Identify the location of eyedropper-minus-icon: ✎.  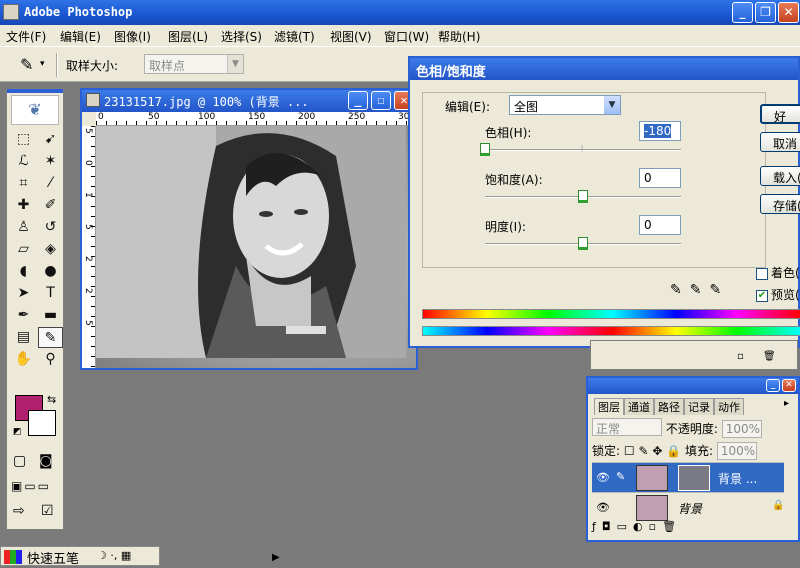
(719, 290).